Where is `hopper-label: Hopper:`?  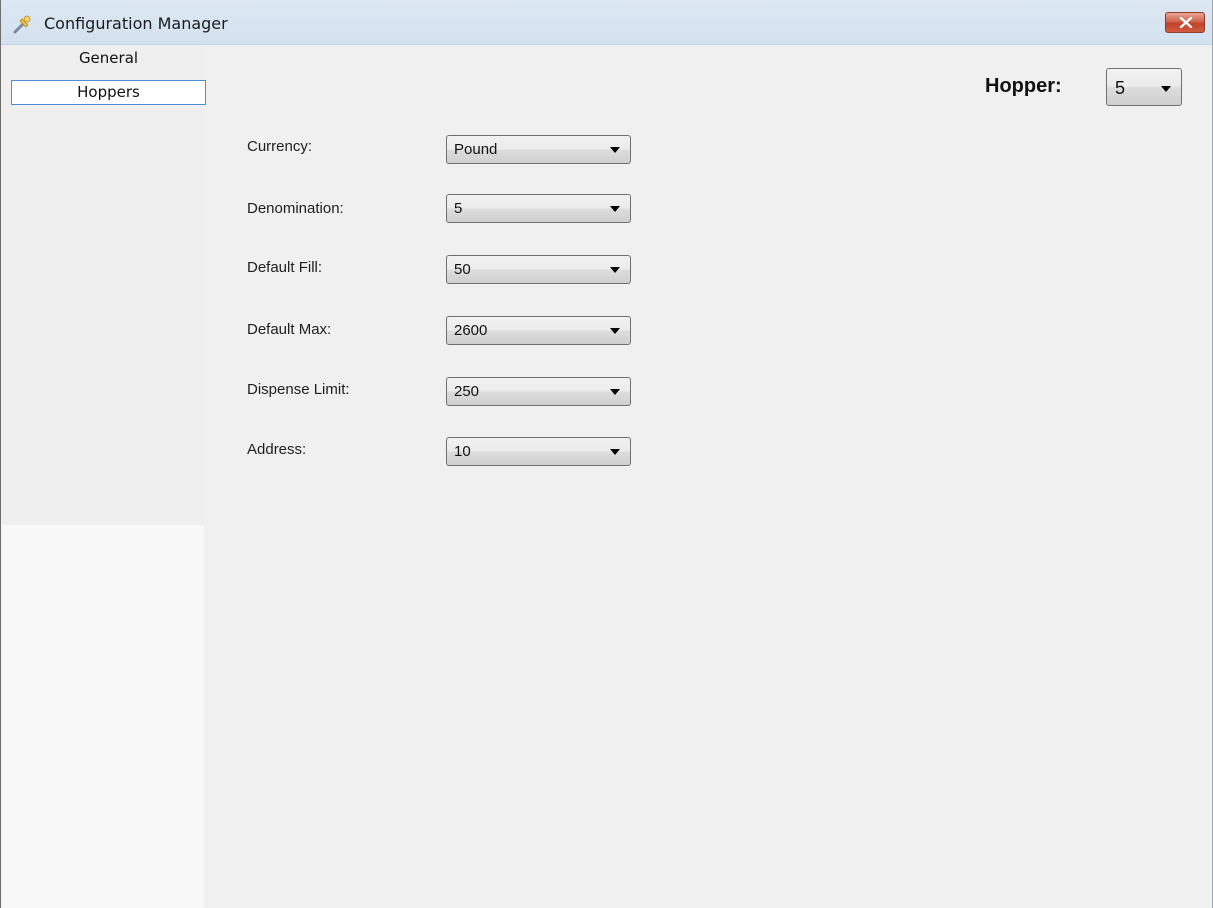 hopper-label: Hopper: is located at coordinates (1023, 86).